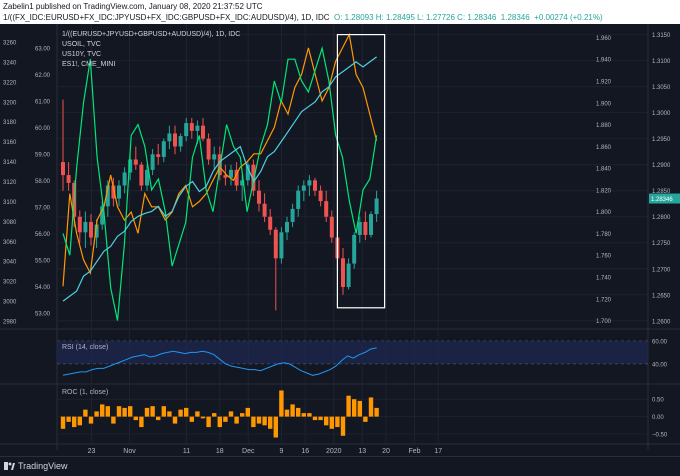 The height and width of the screenshot is (476, 680). I want to click on us10y-tick-label: 1.700, so click(604, 322).